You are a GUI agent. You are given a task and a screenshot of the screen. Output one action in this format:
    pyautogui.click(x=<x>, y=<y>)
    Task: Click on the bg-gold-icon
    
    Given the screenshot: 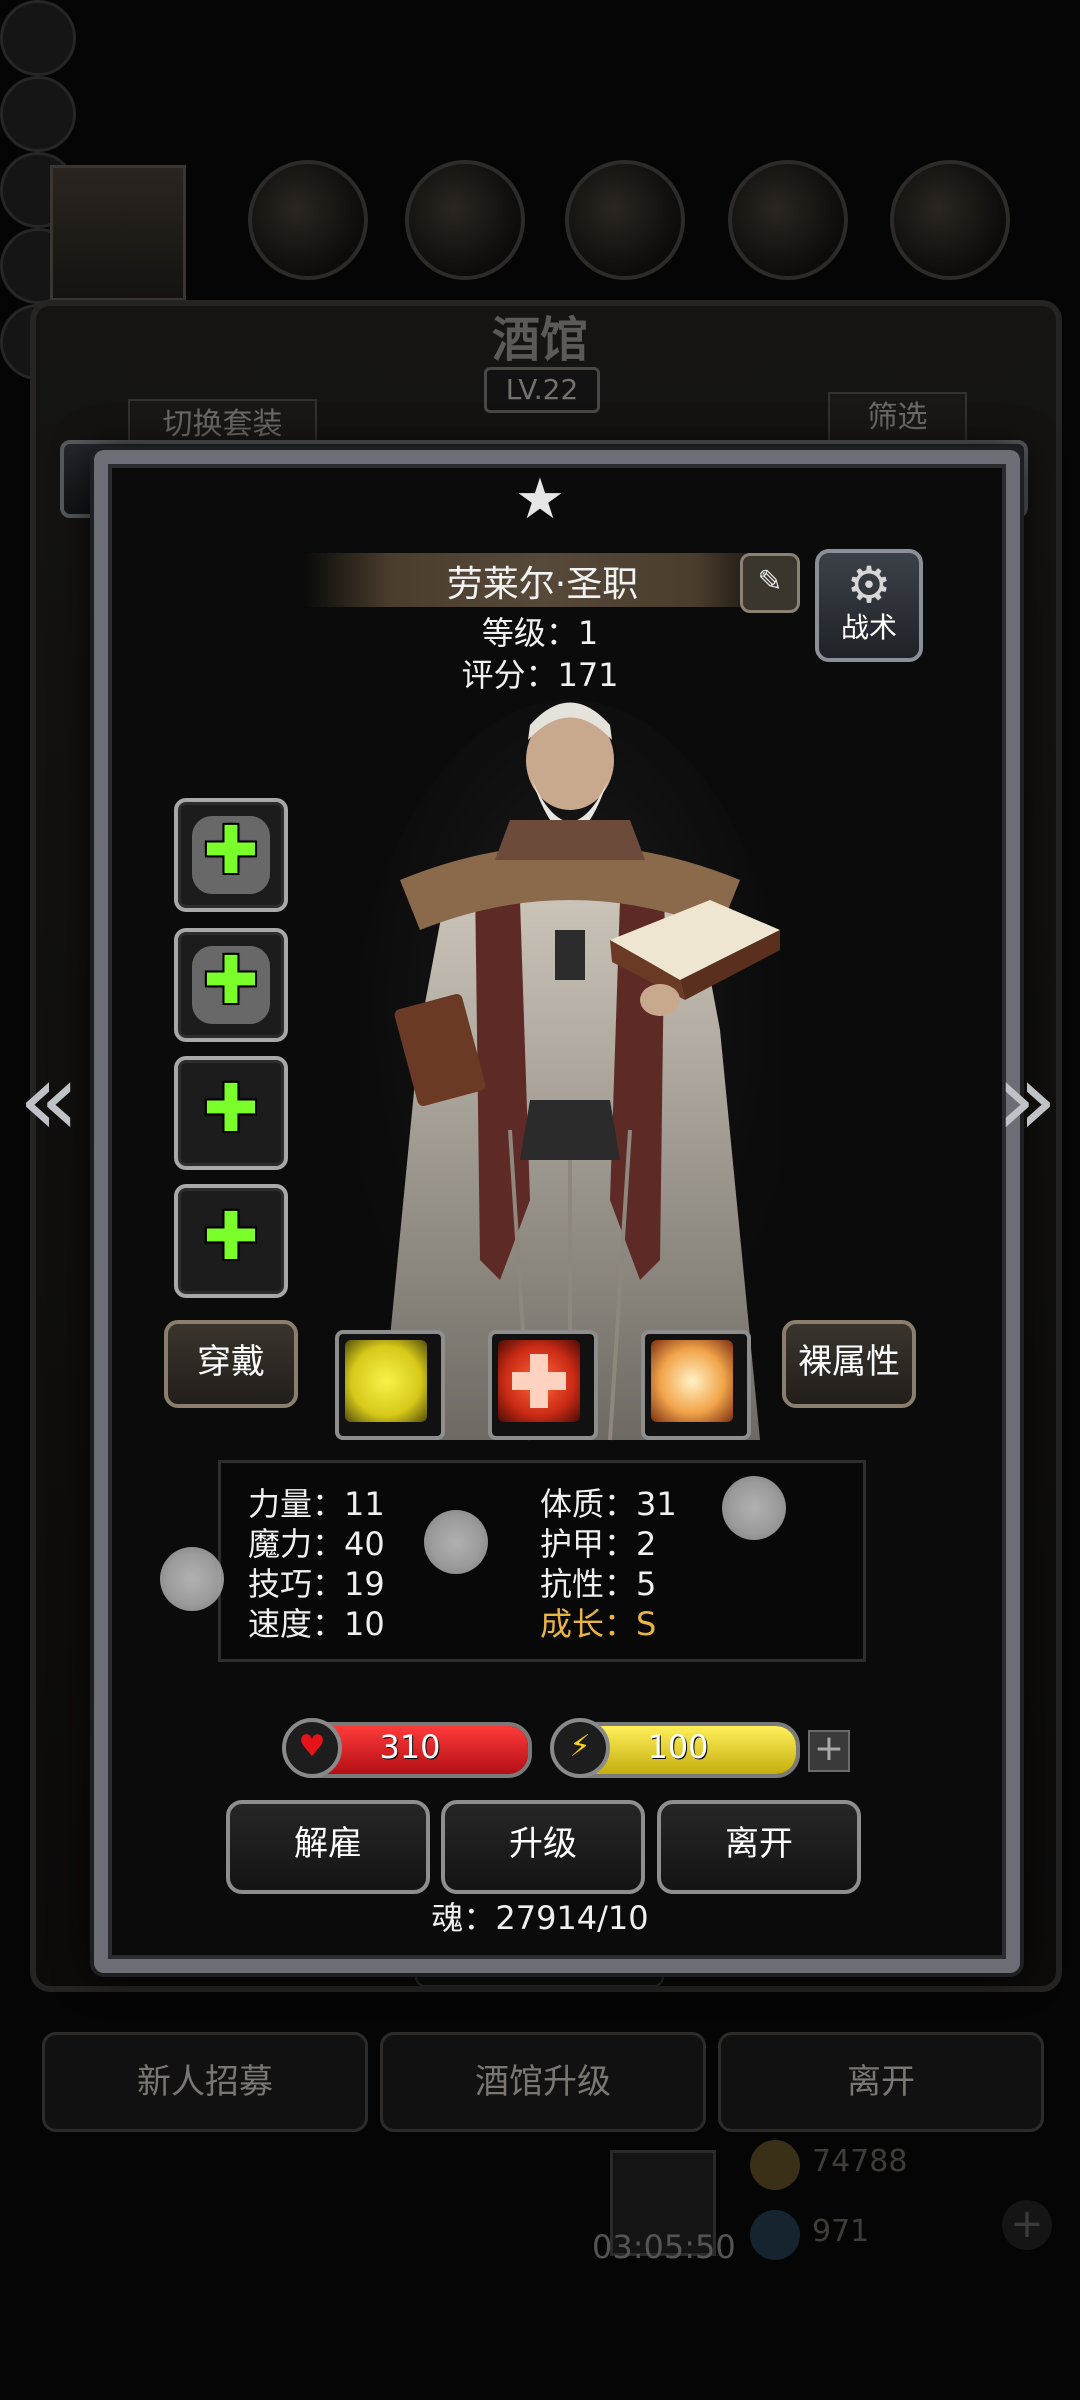 What is the action you would take?
    pyautogui.click(x=775, y=2165)
    